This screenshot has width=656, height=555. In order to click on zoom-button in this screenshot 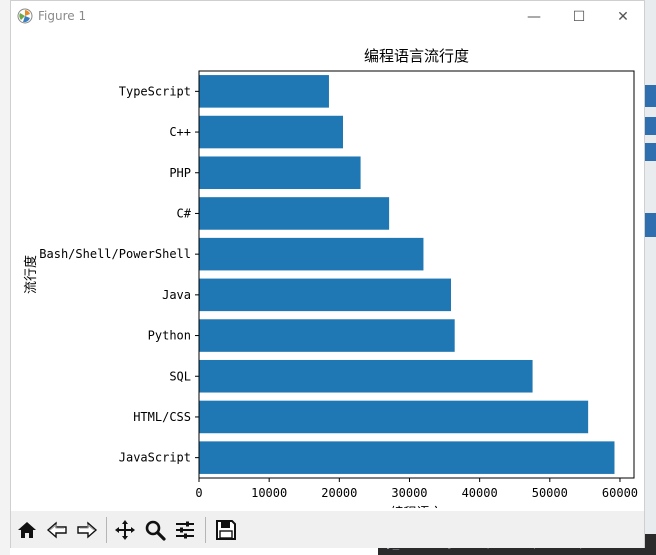, I will do `click(155, 530)`.